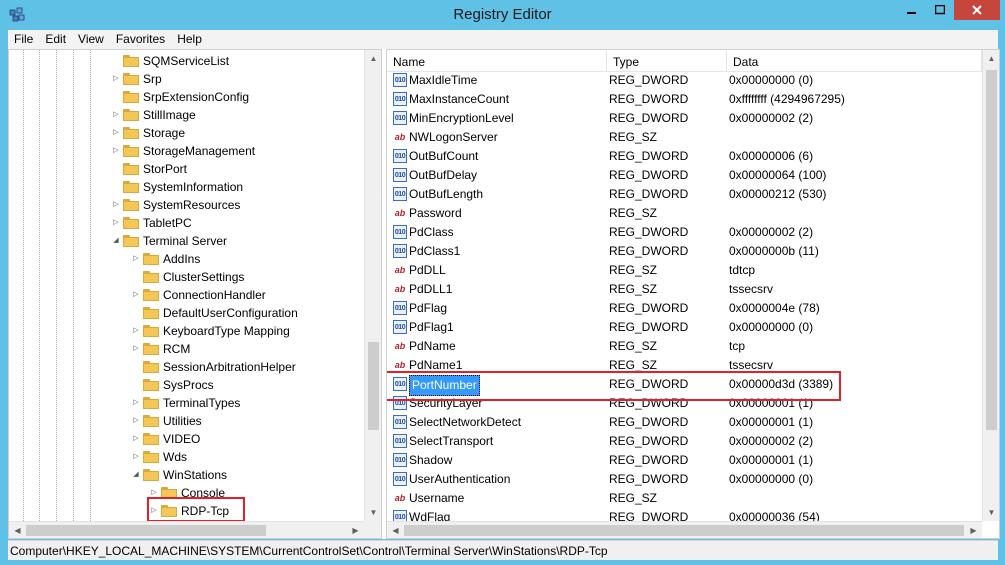 The width and height of the screenshot is (1005, 565). Describe the element at coordinates (91, 39) in the screenshot. I see `menu-view: View` at that location.